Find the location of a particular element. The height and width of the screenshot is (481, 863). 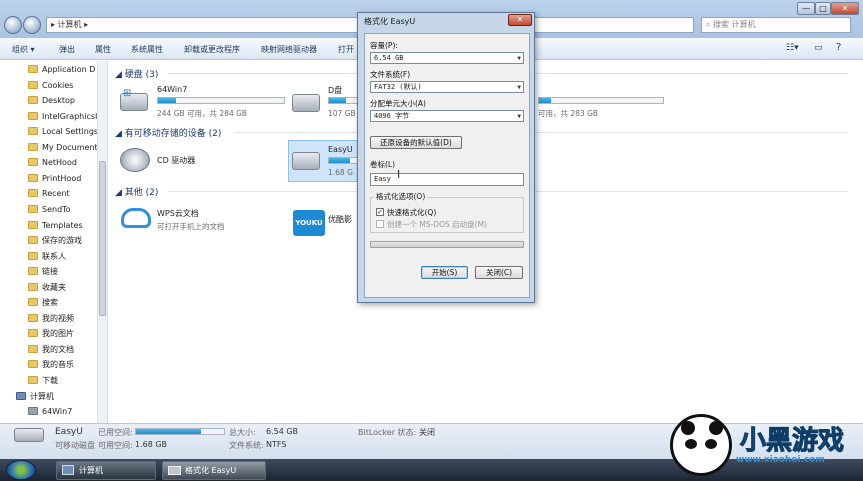

sidebar-item-label: Recent is located at coordinates (56, 194).